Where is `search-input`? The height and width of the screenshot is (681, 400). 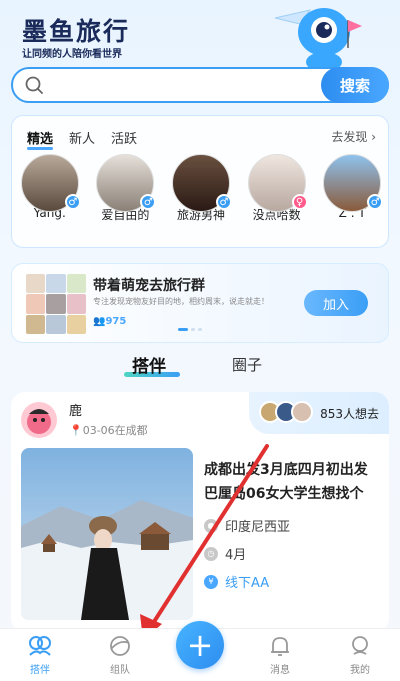 search-input is located at coordinates (188, 85).